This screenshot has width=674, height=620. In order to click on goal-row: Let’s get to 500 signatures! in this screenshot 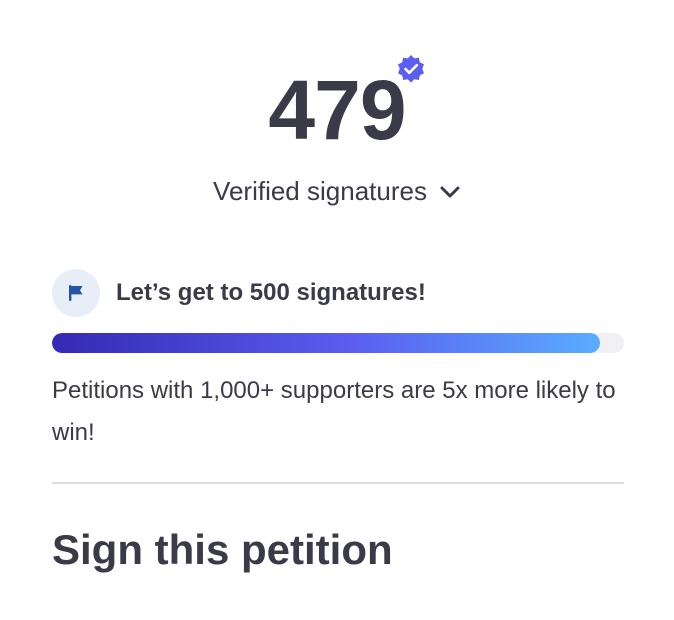, I will do `click(239, 293)`.